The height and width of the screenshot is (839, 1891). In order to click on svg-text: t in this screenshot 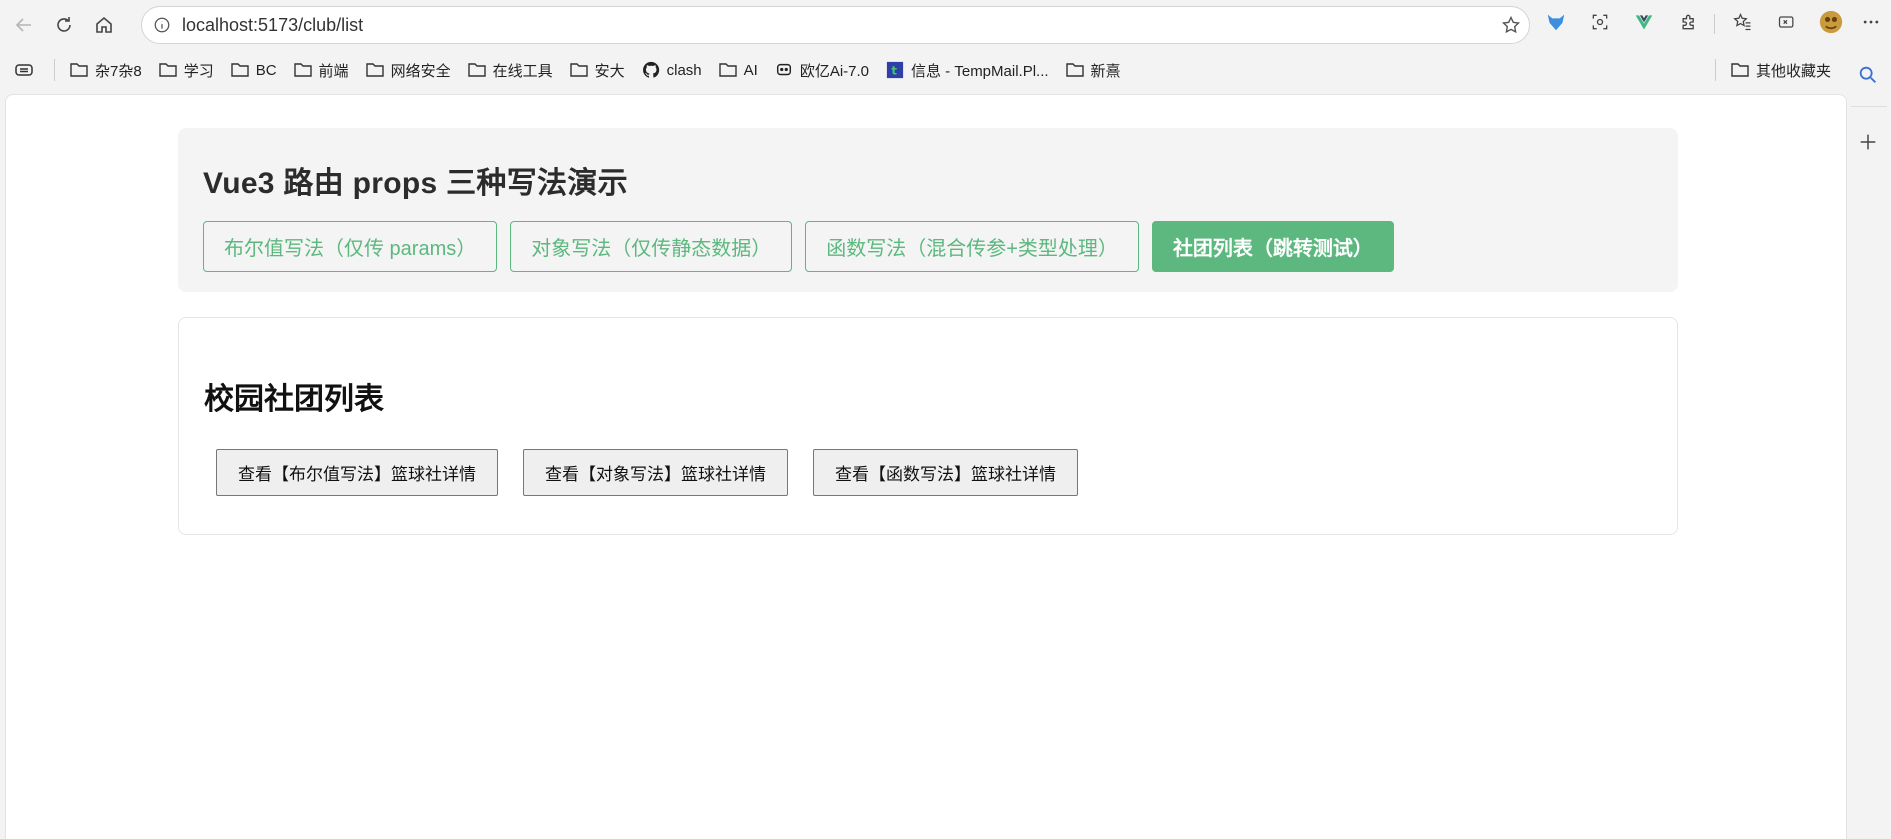, I will do `click(894, 71)`.